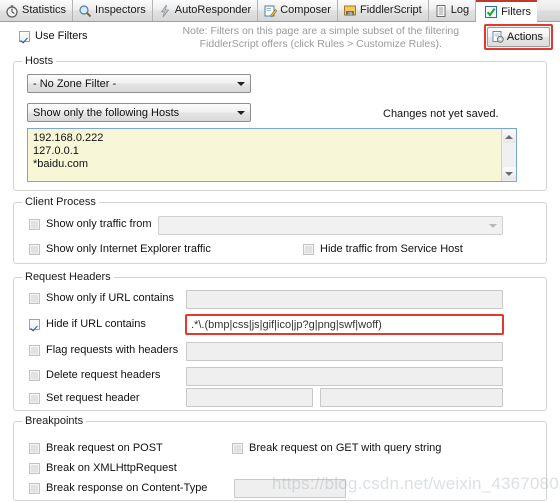  Describe the element at coordinates (56, 151) in the screenshot. I see `host-list-item: 127.0.0.1` at that location.